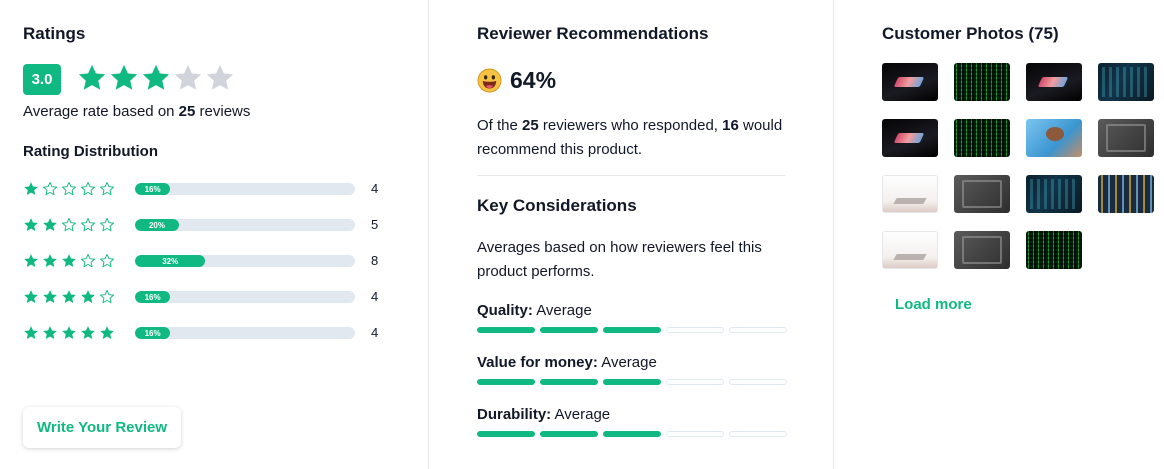 The image size is (1164, 469). Describe the element at coordinates (90, 151) in the screenshot. I see `rating-distribution-title: Rating Distribution` at that location.